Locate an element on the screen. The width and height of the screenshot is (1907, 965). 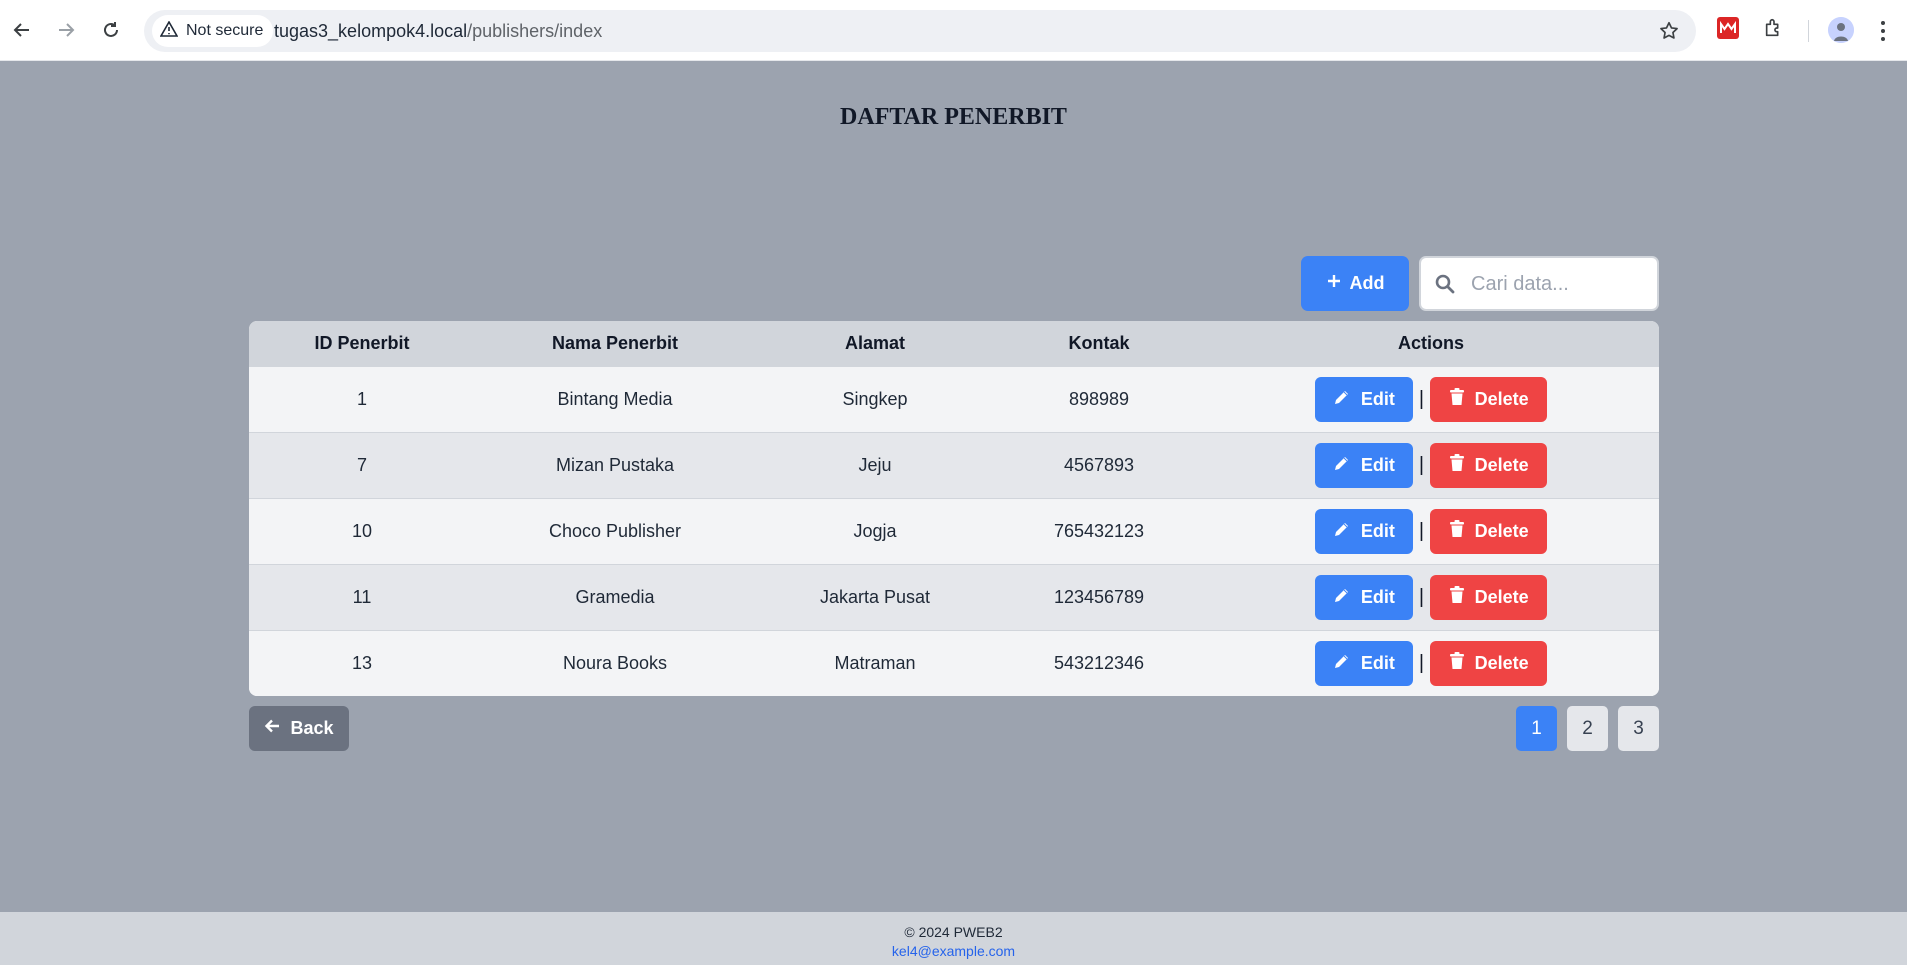
menu-icon is located at coordinates (1883, 31).